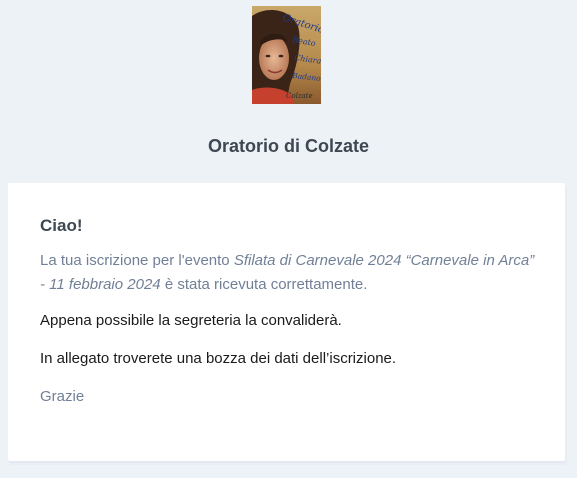 The width and height of the screenshot is (577, 478). Describe the element at coordinates (62, 396) in the screenshot. I see `closing-text: Grazie` at that location.